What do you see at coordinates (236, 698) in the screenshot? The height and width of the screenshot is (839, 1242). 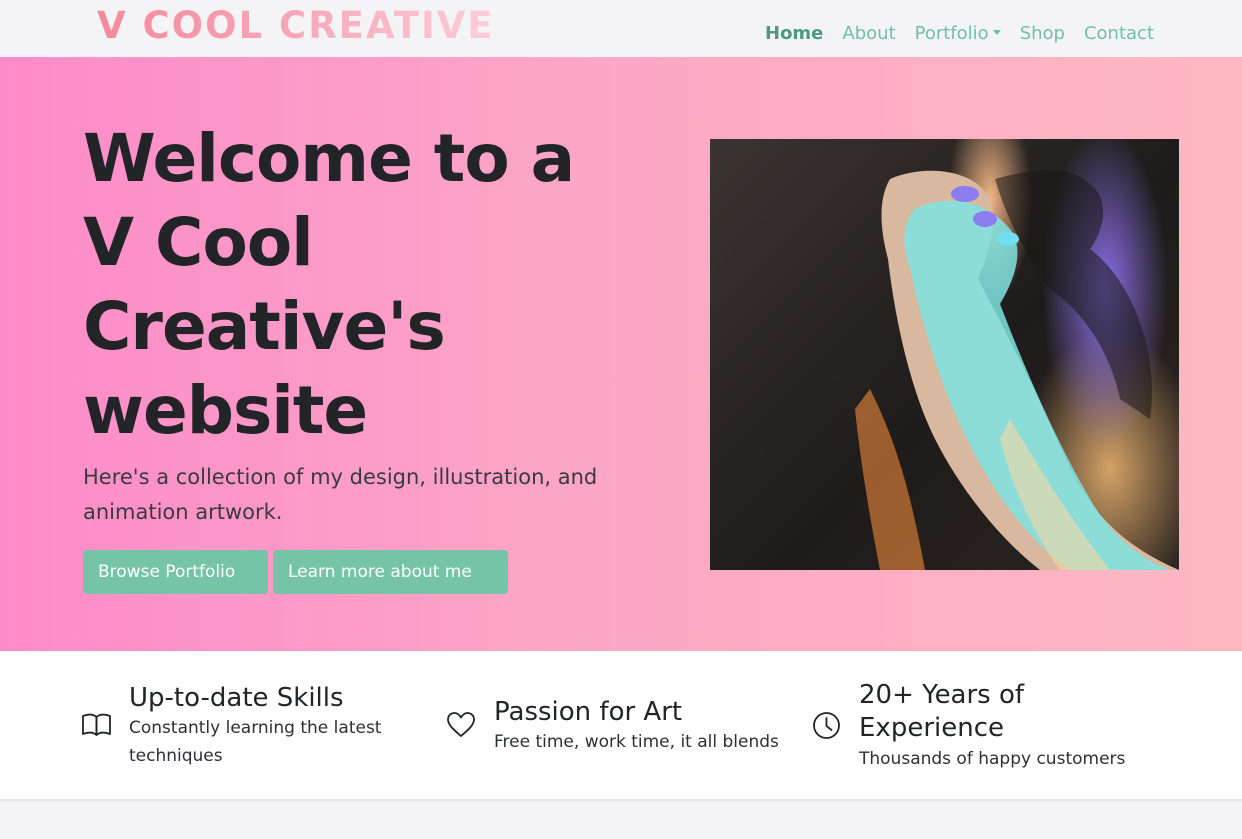 I see `feature-title: Up-to-date Skills` at bounding box center [236, 698].